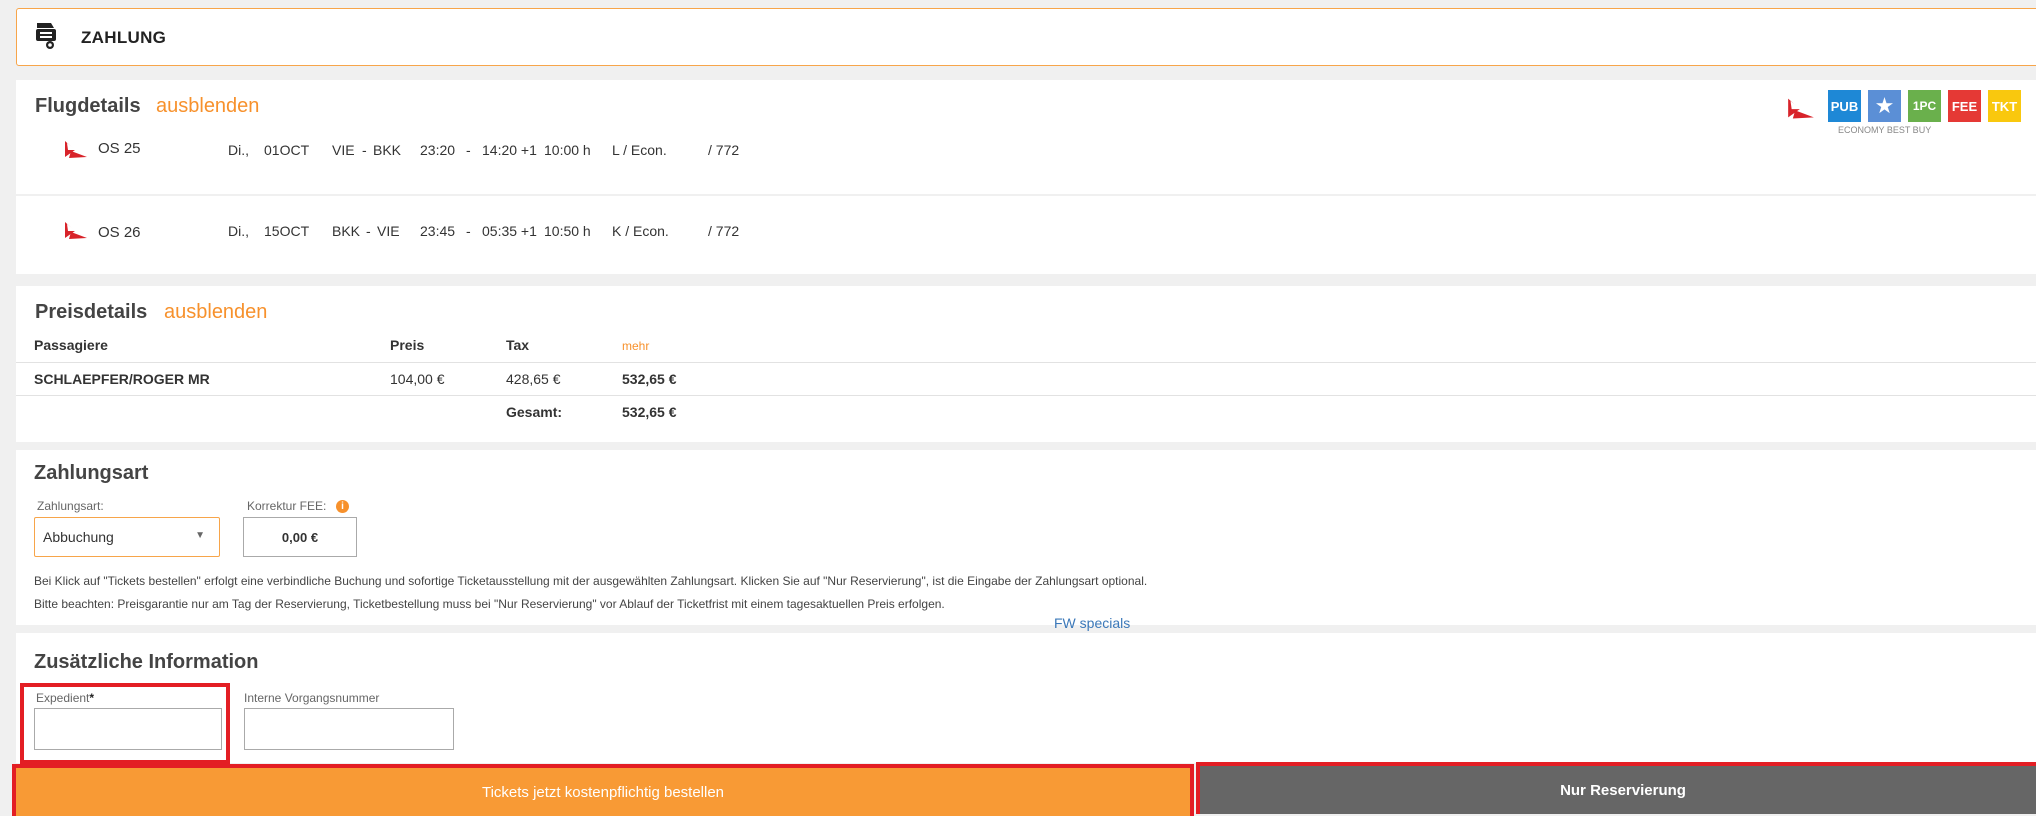 The height and width of the screenshot is (816, 2036). What do you see at coordinates (1092, 623) in the screenshot?
I see `fw-specials-link: FW specials` at bounding box center [1092, 623].